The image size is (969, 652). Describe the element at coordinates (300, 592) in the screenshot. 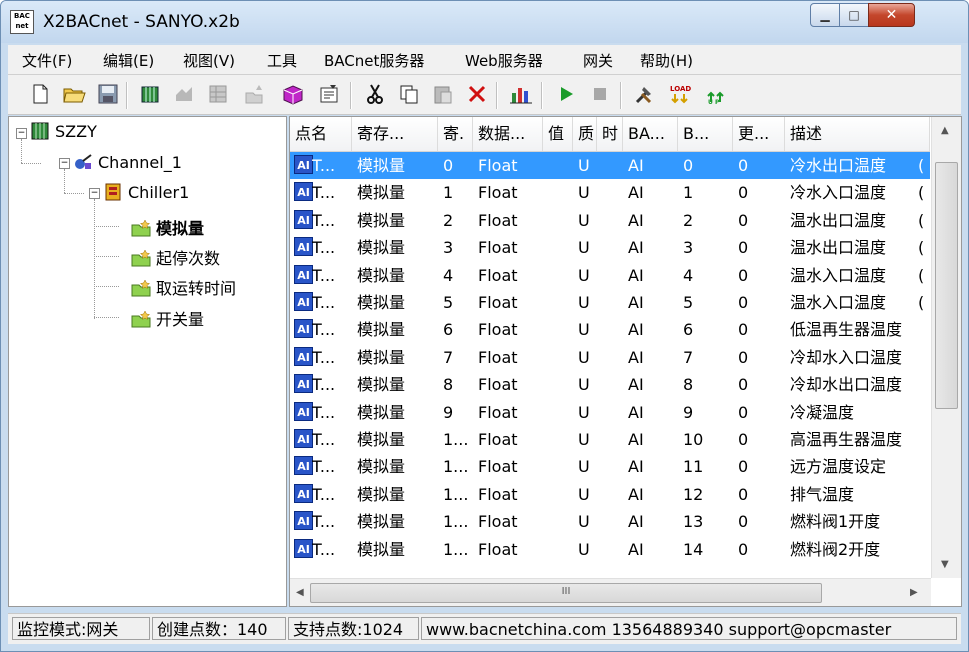

I see `scroll-left-icon: ◀` at that location.